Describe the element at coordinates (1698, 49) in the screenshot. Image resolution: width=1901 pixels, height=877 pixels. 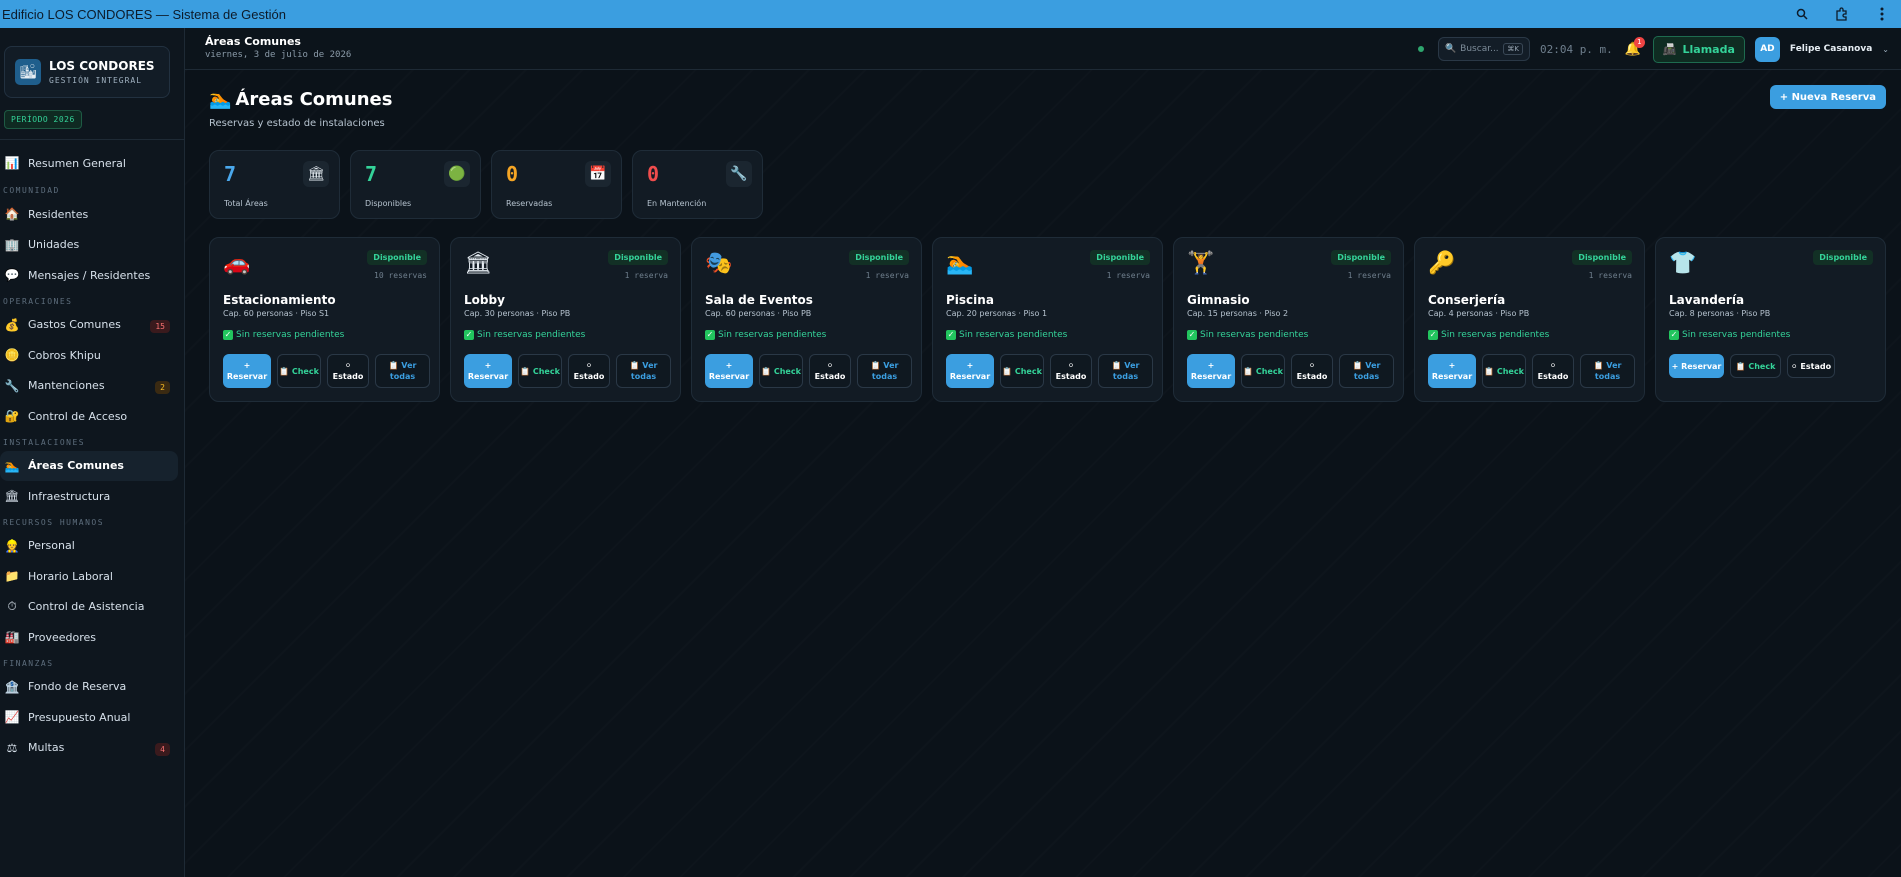
I see `call-button: 📠 Llamada` at that location.